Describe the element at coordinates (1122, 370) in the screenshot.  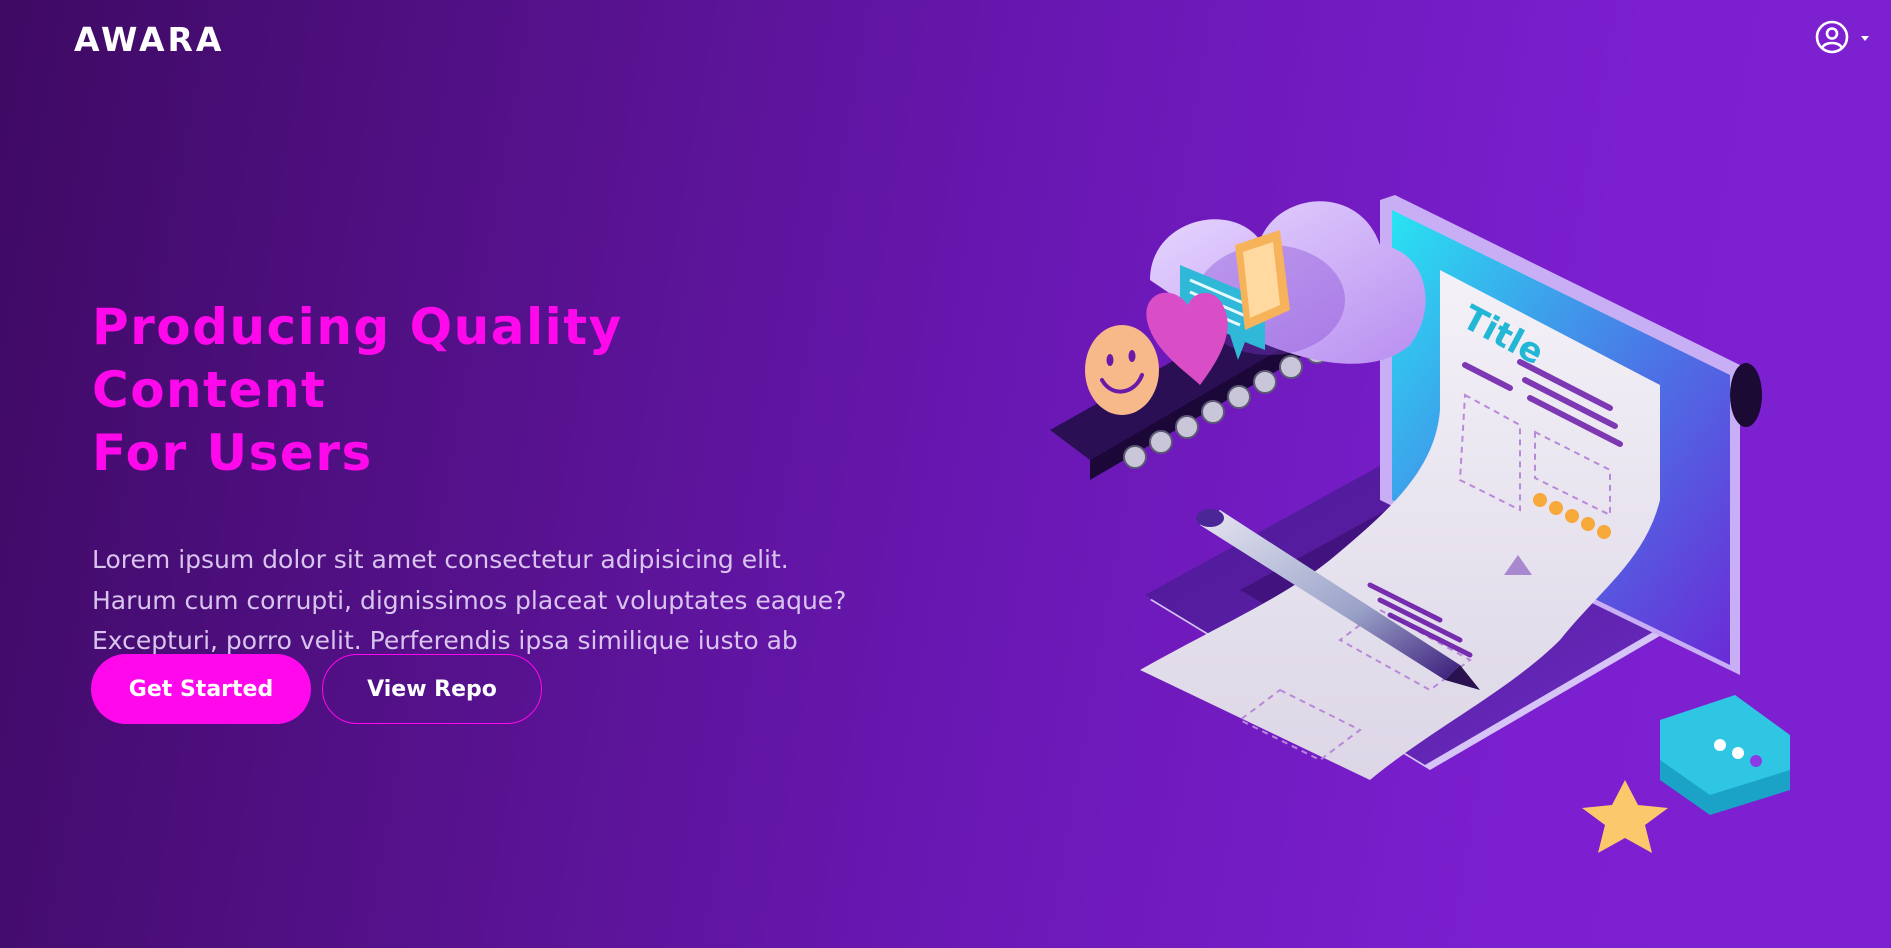
I see `smiley-graphic` at that location.